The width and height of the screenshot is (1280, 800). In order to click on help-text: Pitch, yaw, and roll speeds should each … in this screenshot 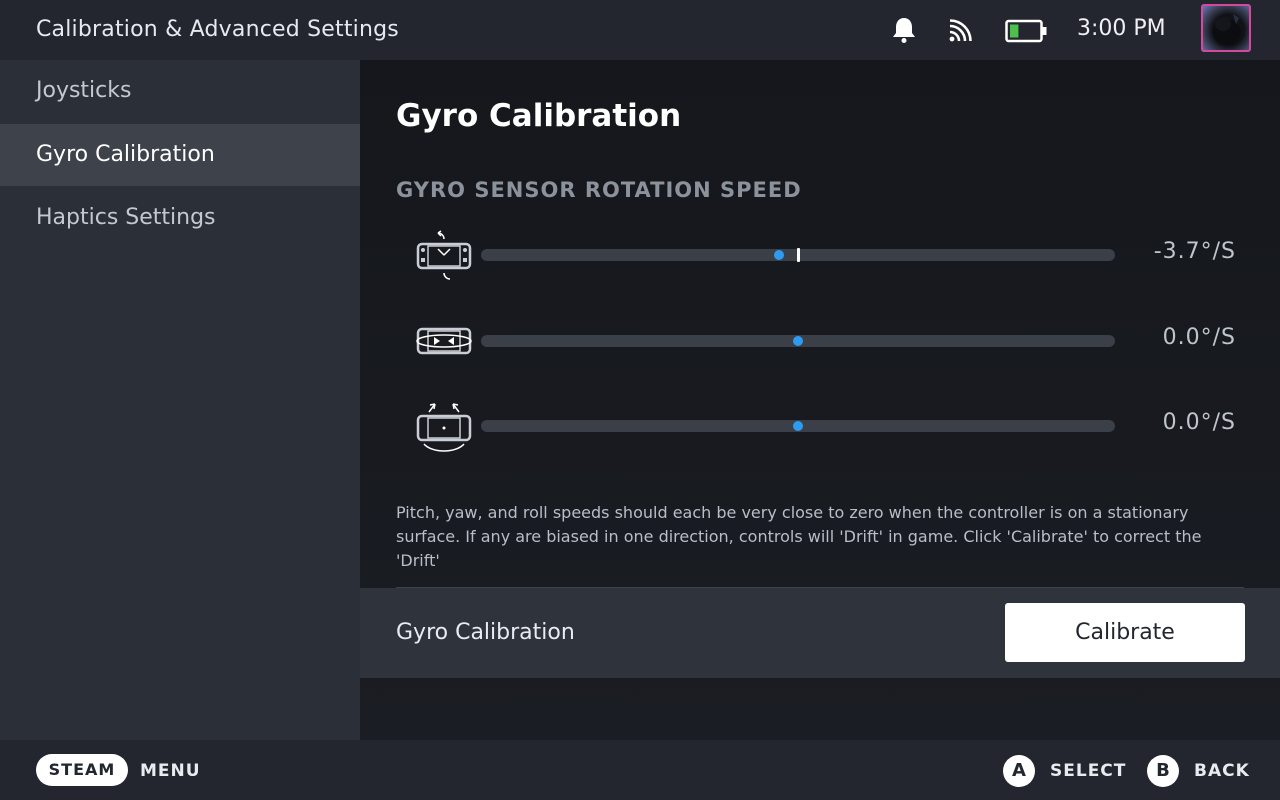, I will do `click(799, 536)`.